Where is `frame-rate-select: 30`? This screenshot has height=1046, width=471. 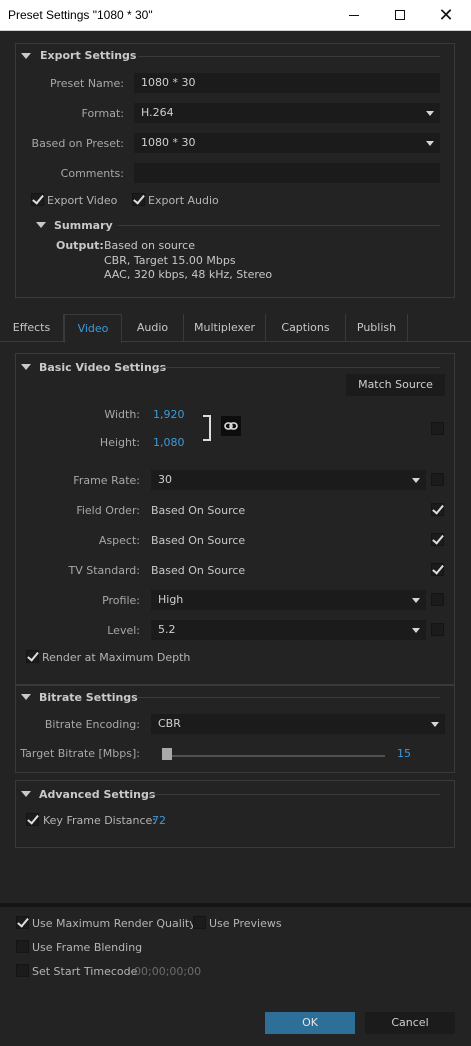 frame-rate-select: 30 is located at coordinates (288, 480).